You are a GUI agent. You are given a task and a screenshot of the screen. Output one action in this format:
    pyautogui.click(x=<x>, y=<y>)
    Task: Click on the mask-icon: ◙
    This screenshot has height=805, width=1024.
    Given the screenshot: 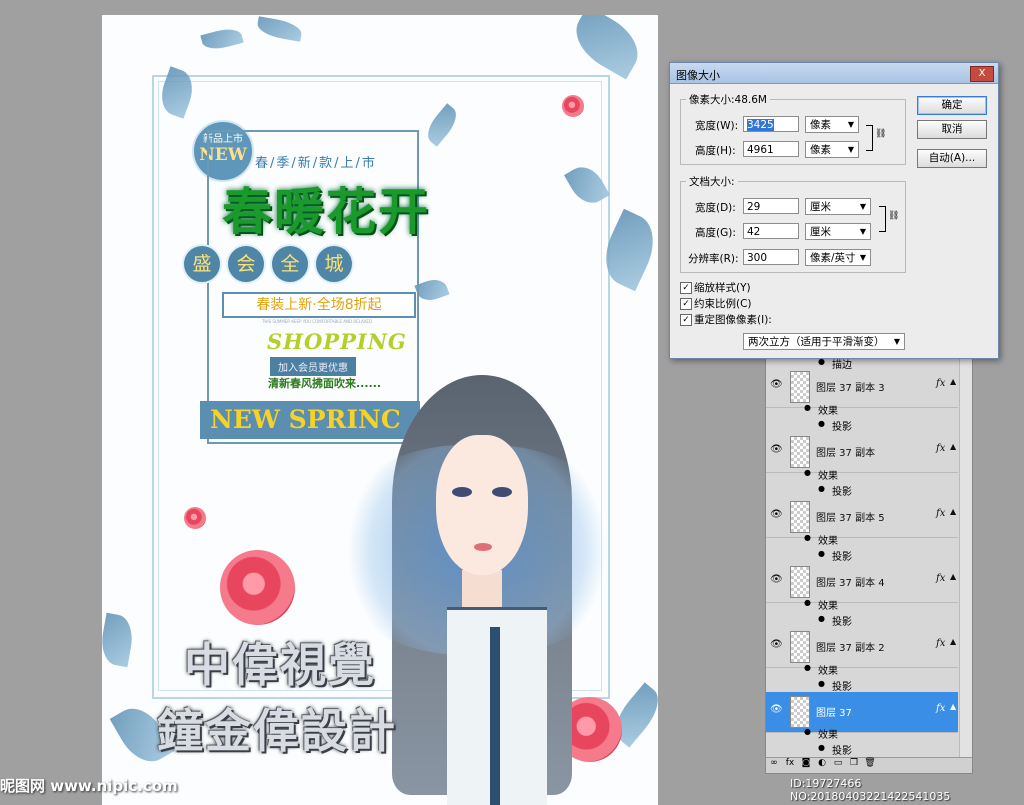 What is the action you would take?
    pyautogui.click(x=806, y=763)
    